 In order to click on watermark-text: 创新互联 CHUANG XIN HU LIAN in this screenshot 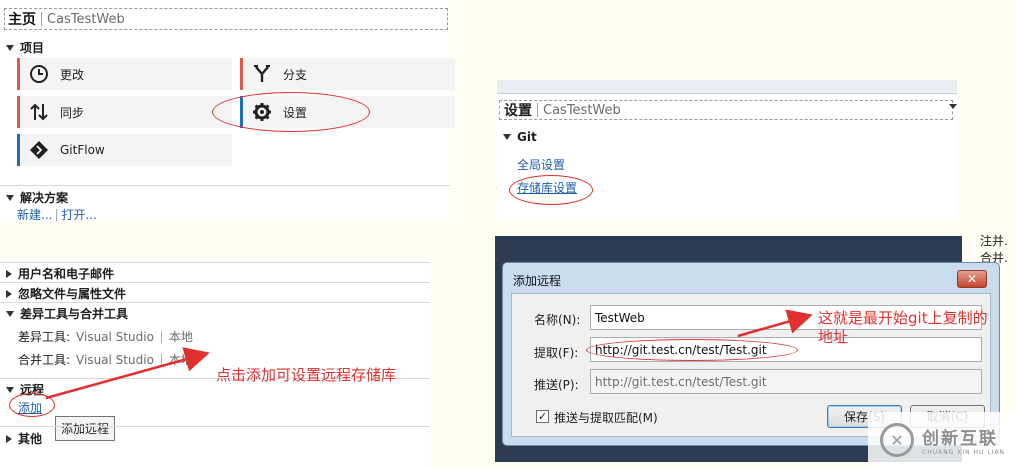, I will do `click(963, 440)`.